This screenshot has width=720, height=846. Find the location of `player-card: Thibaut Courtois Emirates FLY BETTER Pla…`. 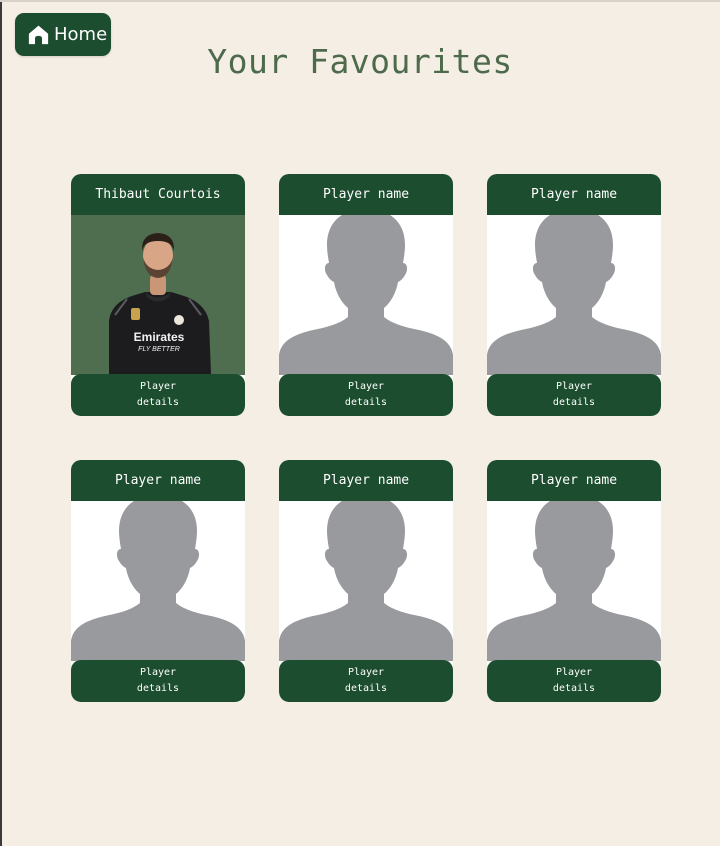

player-card: Thibaut Courtois Emirates FLY BETTER Pla… is located at coordinates (158, 295).